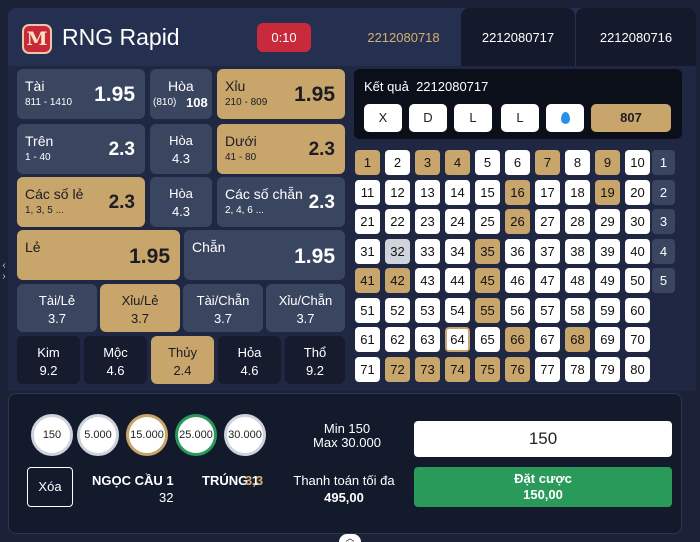  I want to click on chip-30000: 30.000, so click(245, 435).